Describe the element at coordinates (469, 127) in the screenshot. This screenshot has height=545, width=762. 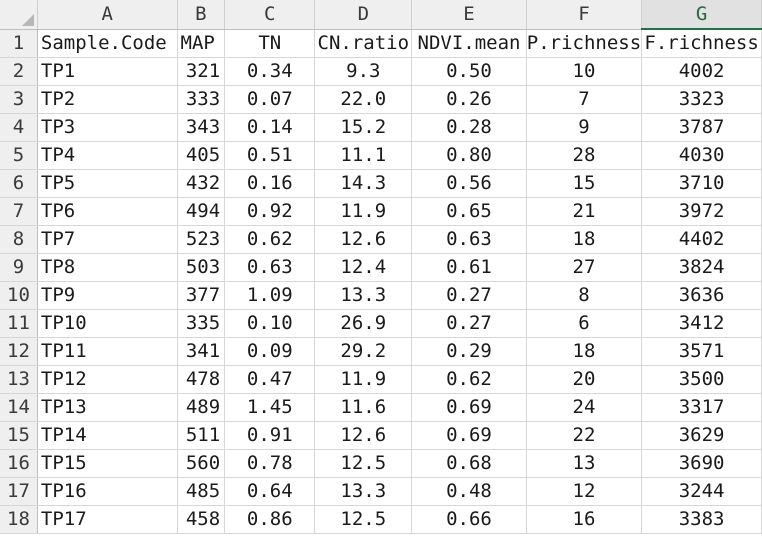
I see `cell-e4: 0.28` at that location.